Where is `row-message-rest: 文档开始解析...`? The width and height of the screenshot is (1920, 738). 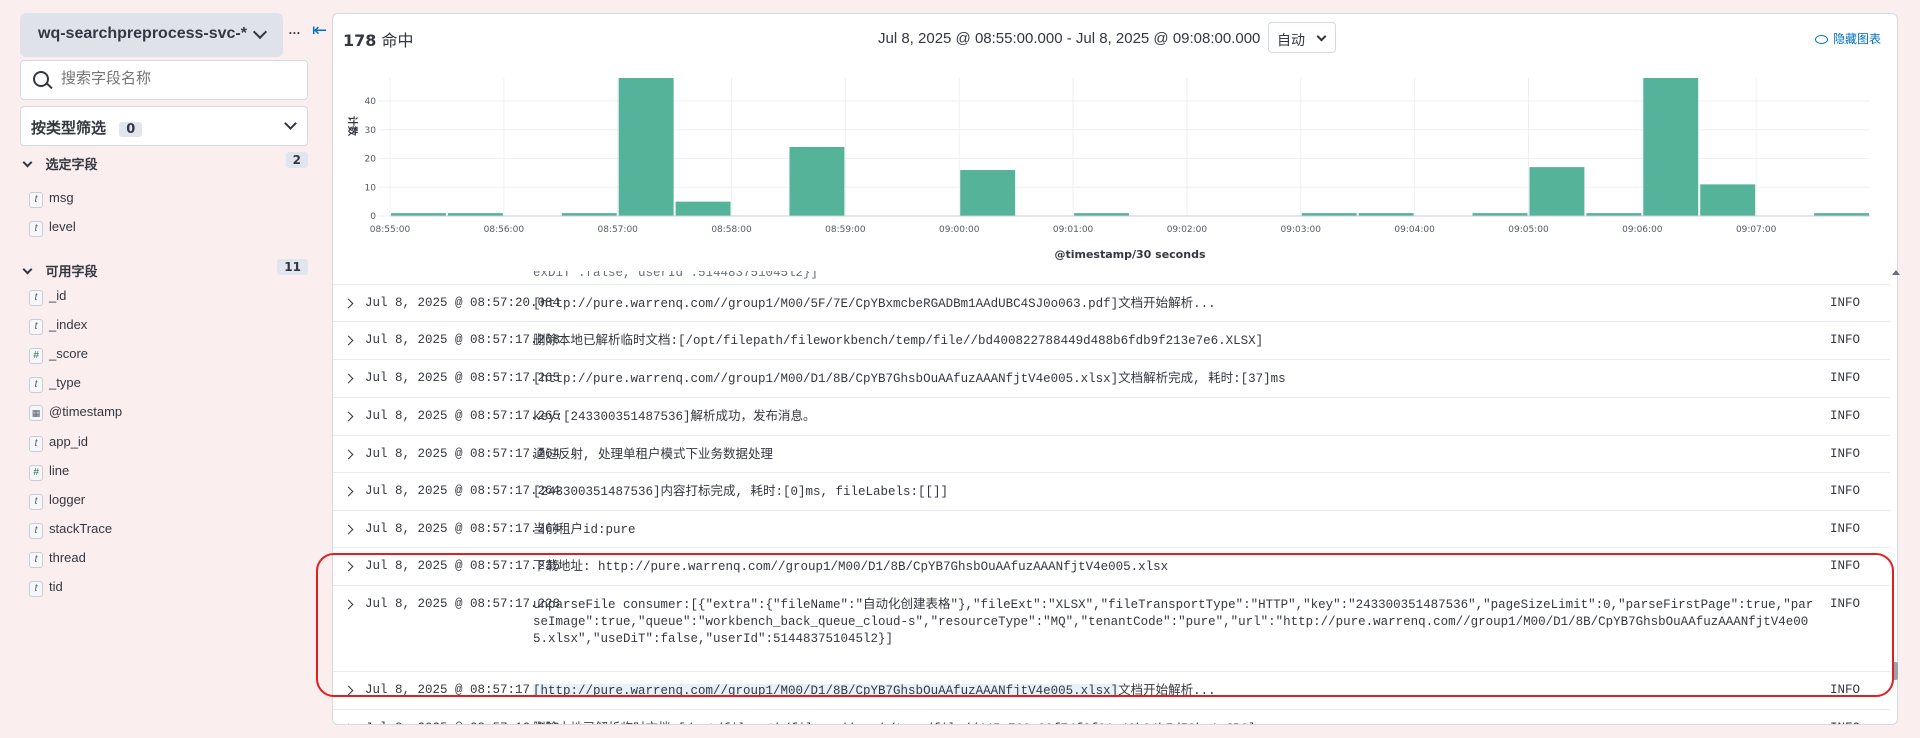
row-message-rest: 文档开始解析... is located at coordinates (1167, 691).